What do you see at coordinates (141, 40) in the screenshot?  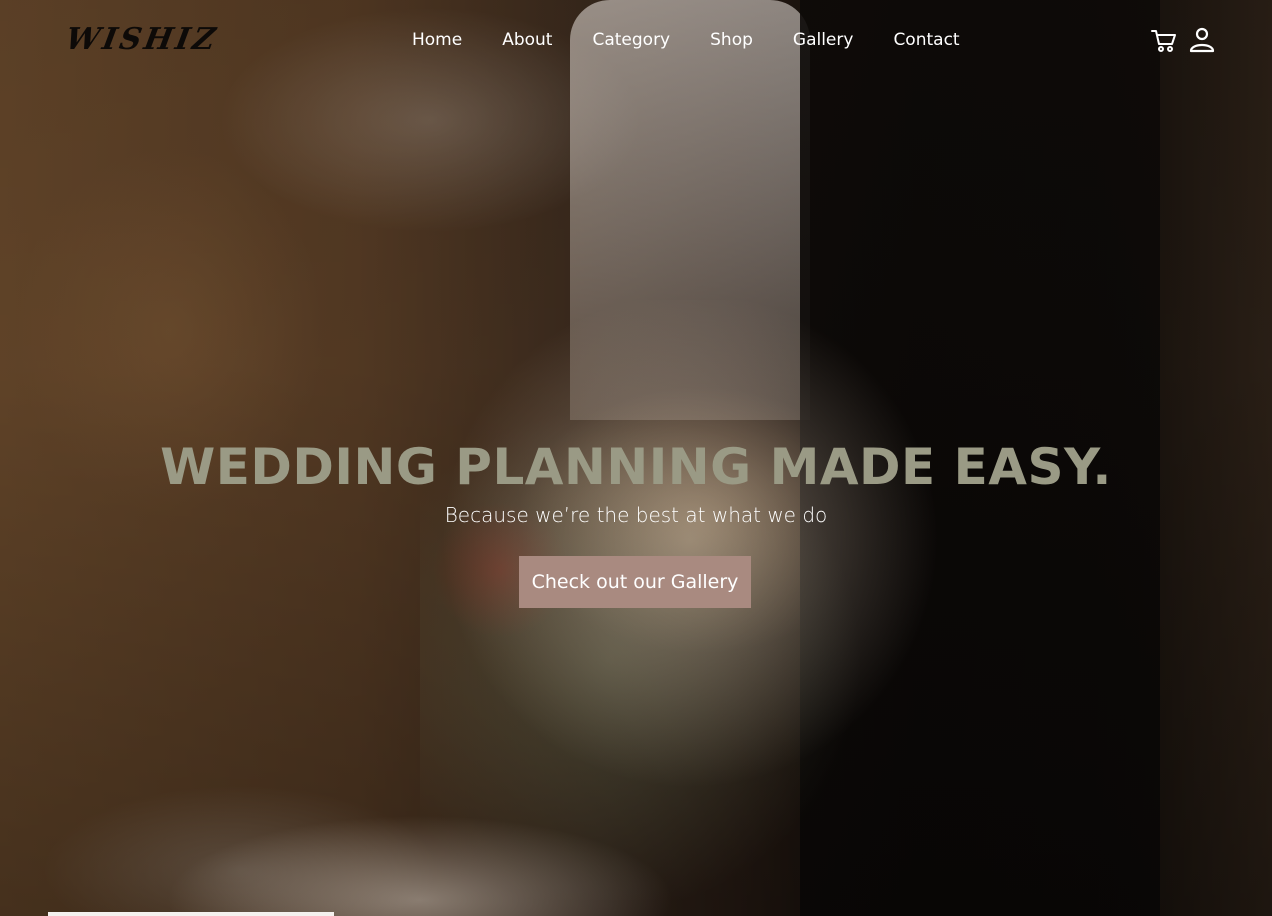 I see `logo: WISHIZ` at bounding box center [141, 40].